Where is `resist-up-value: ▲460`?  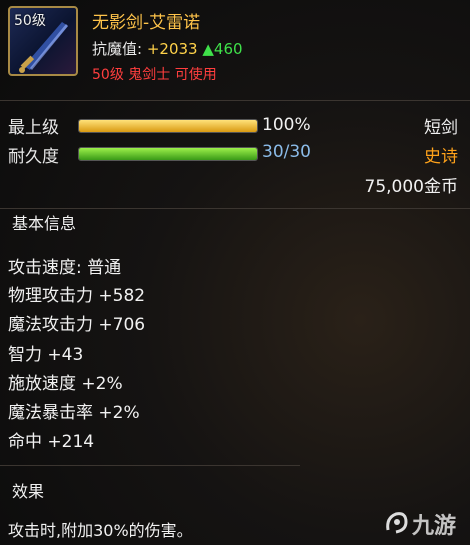
resist-up-value: ▲460 is located at coordinates (222, 49).